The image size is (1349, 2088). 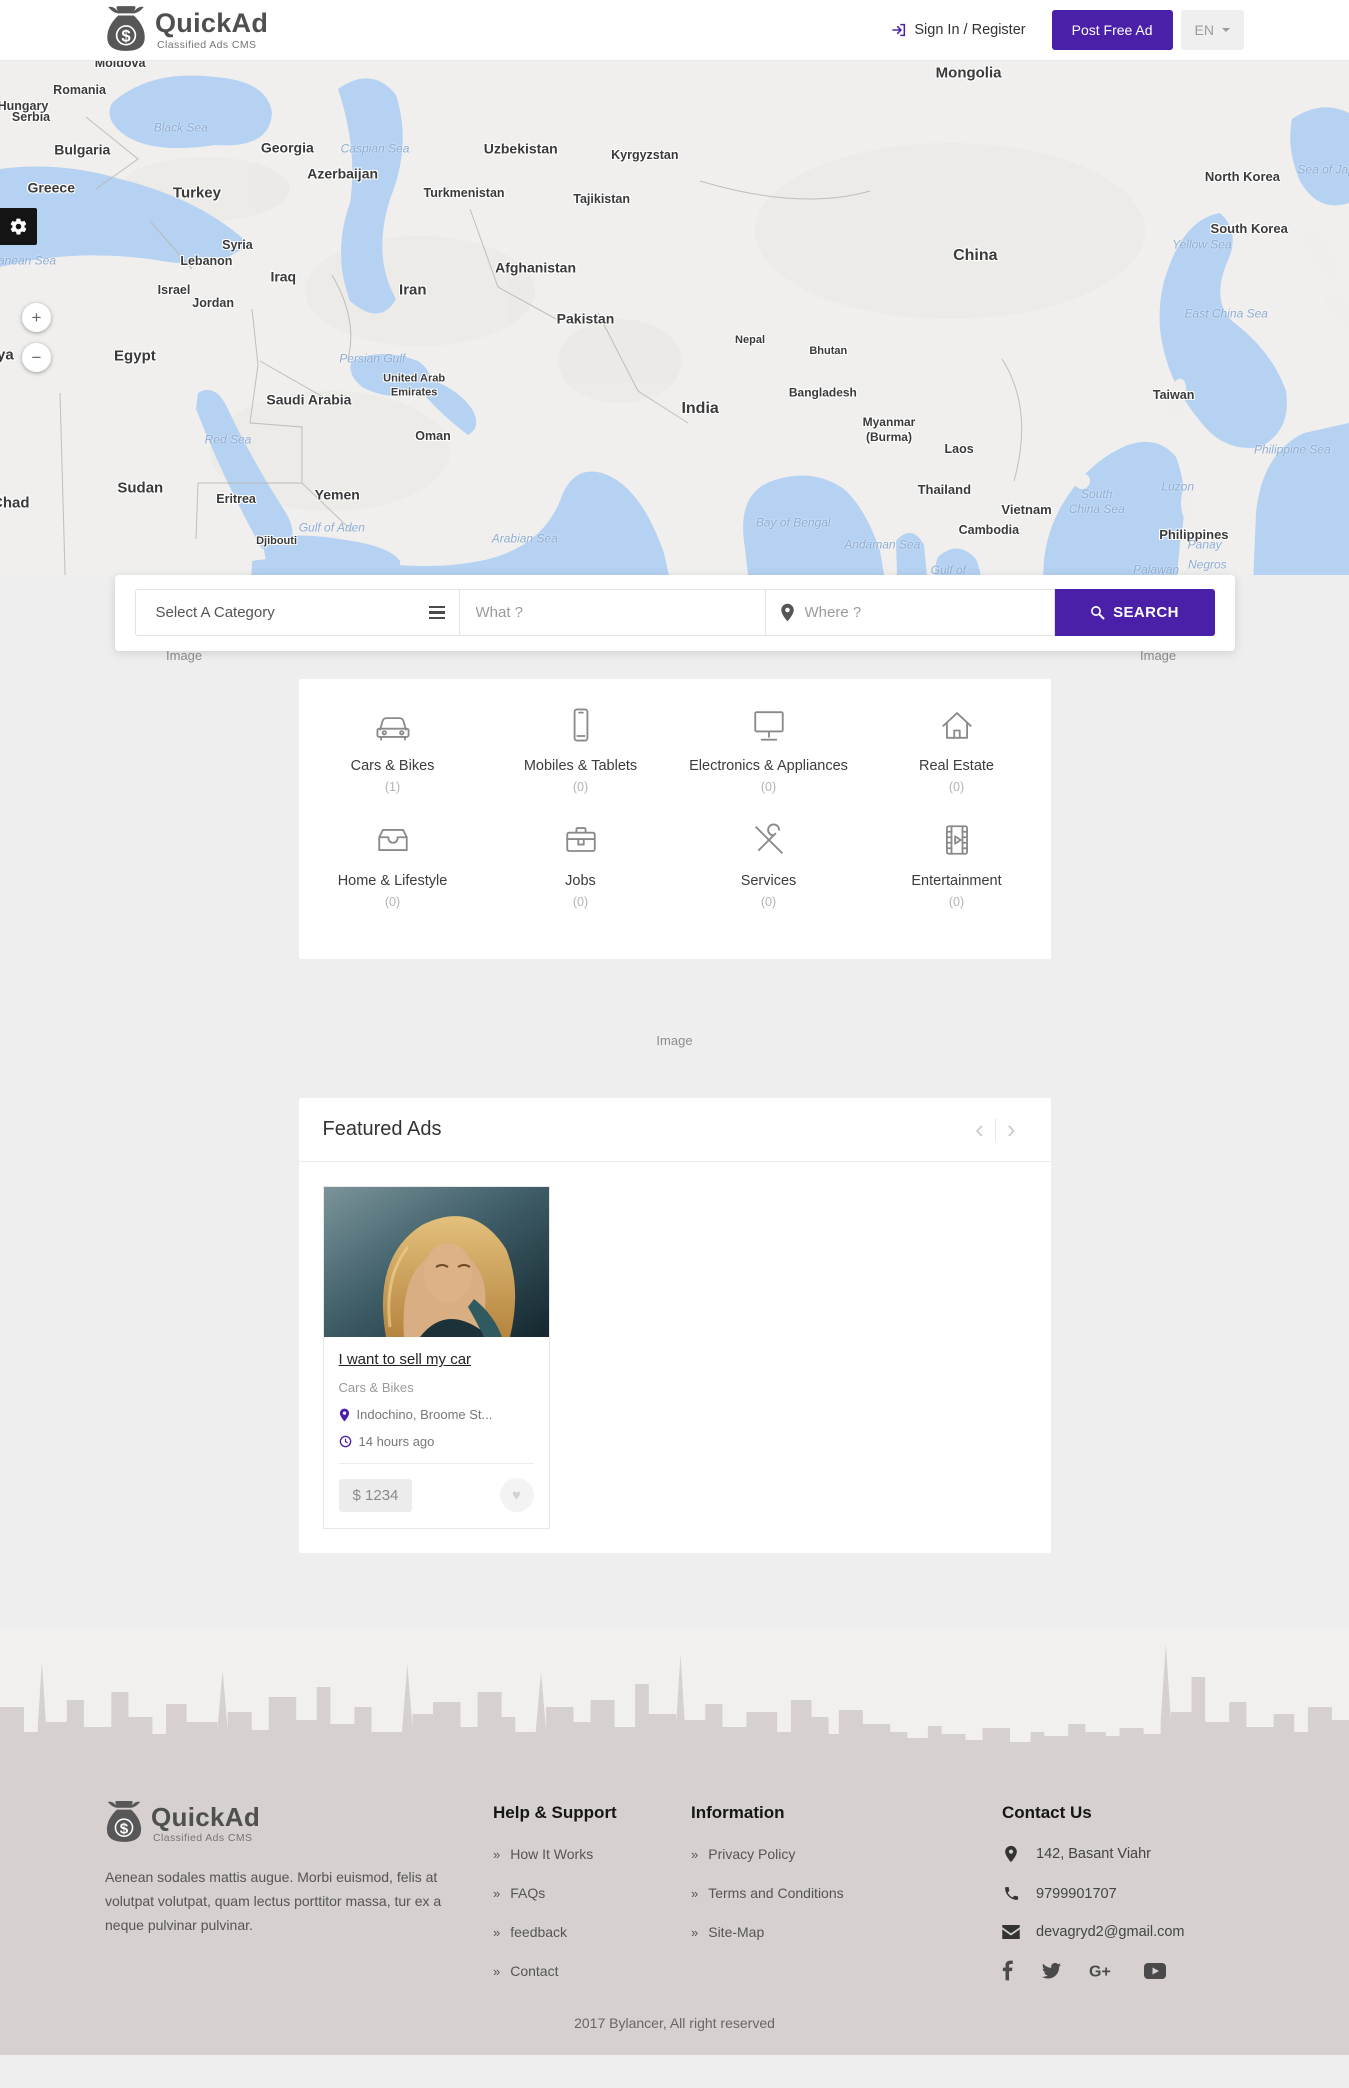 What do you see at coordinates (180, 127) in the screenshot?
I see `map-sea-label: Black Sea` at bounding box center [180, 127].